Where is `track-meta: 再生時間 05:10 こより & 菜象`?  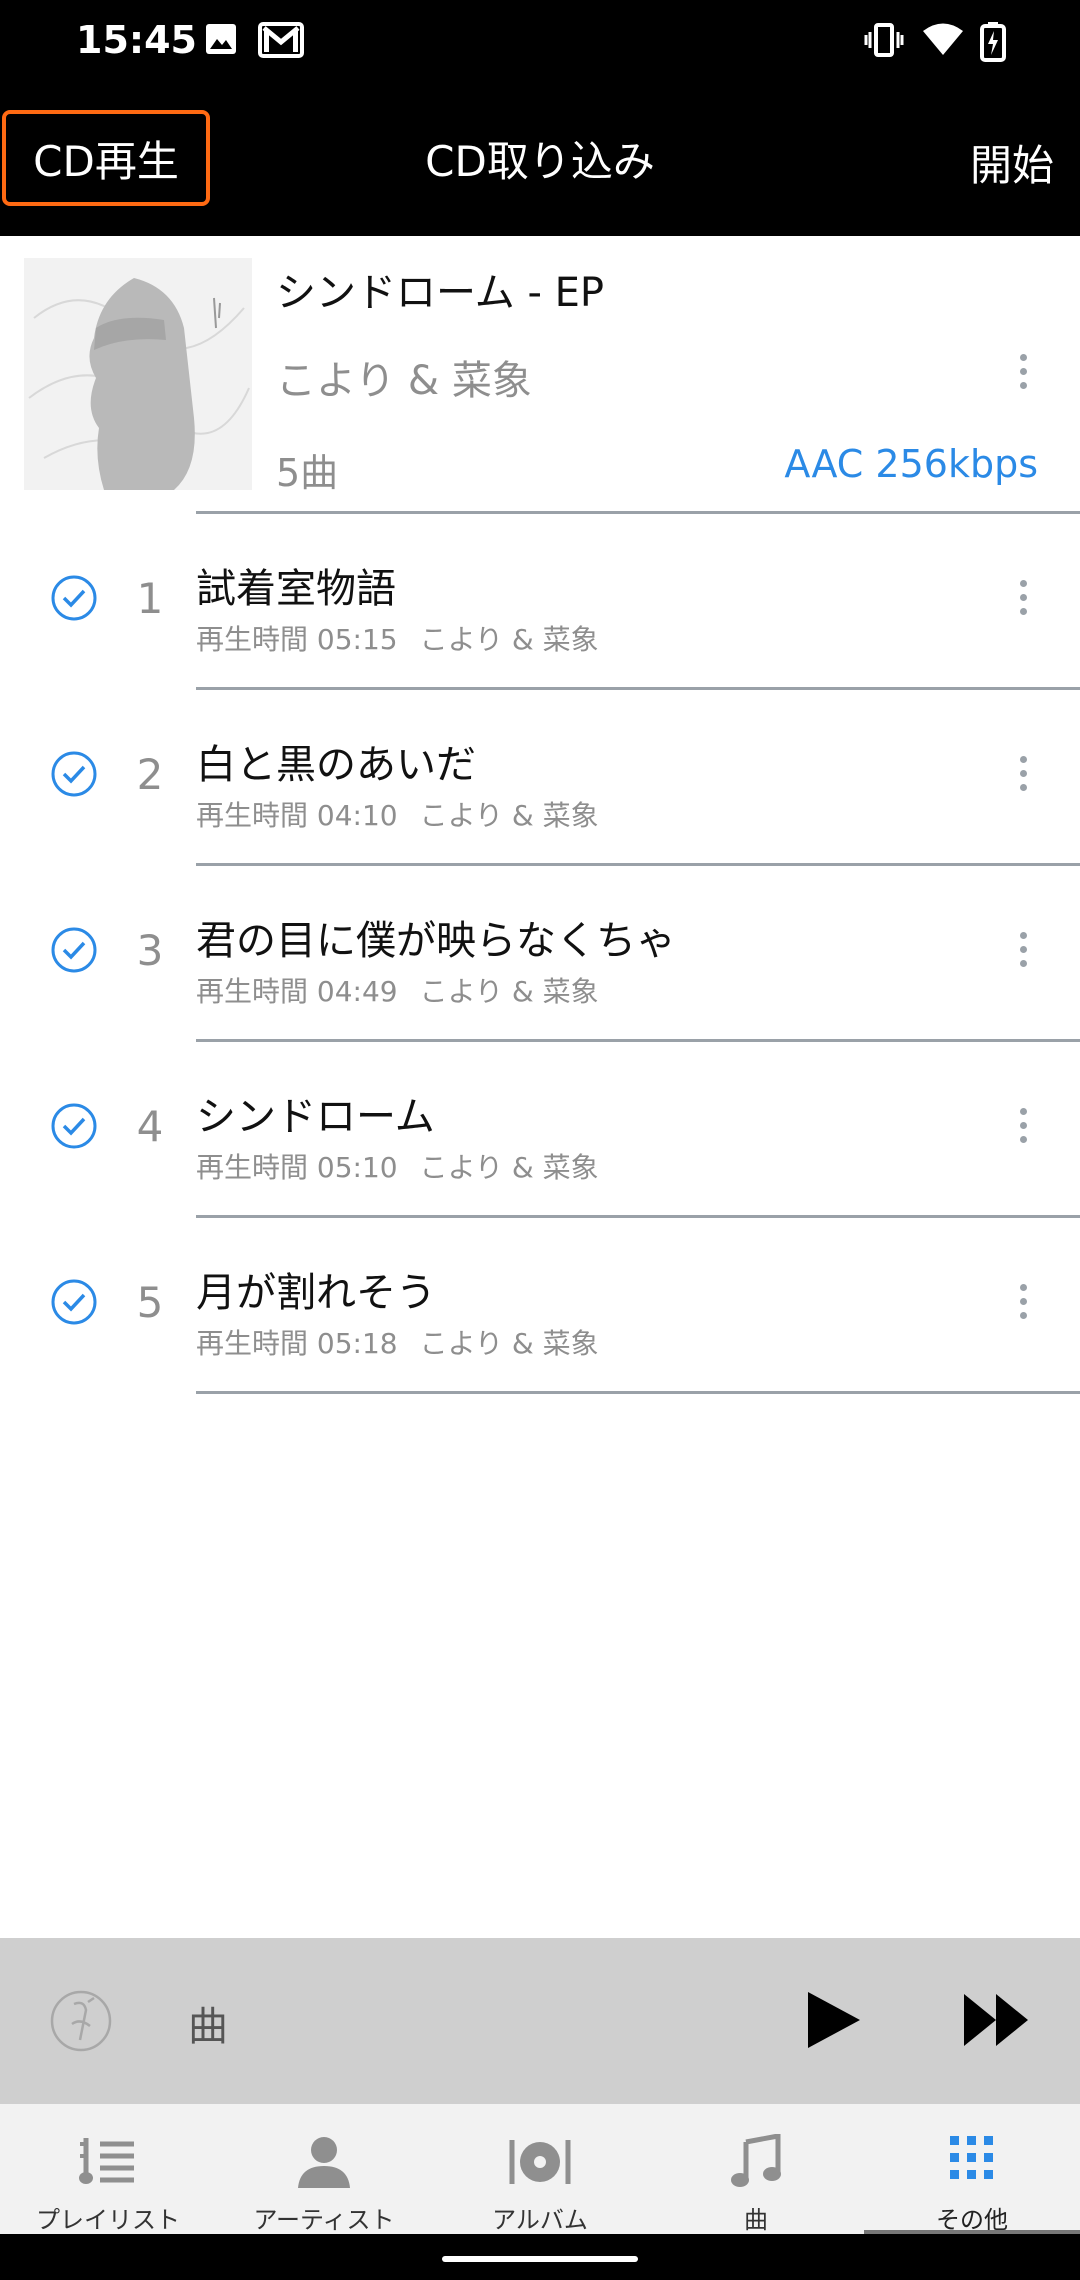
track-meta: 再生時間 05:10 こより & 菜象 is located at coordinates (408, 1166).